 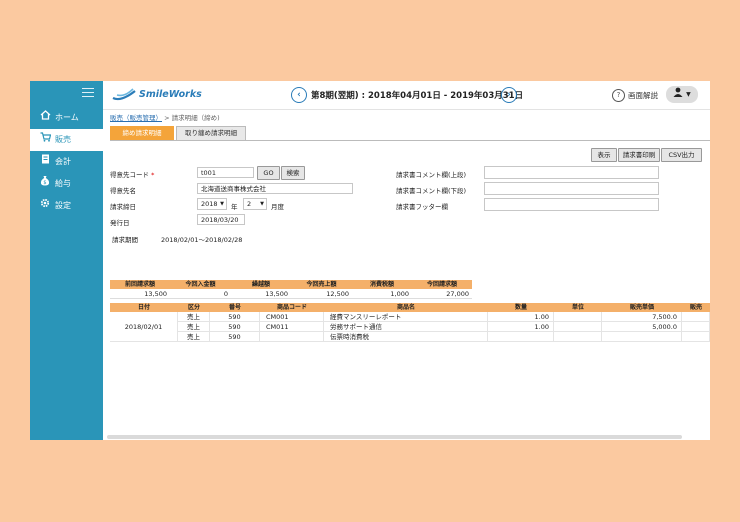 What do you see at coordinates (643, 95) in the screenshot?
I see `help-label: 画面解説` at bounding box center [643, 95].